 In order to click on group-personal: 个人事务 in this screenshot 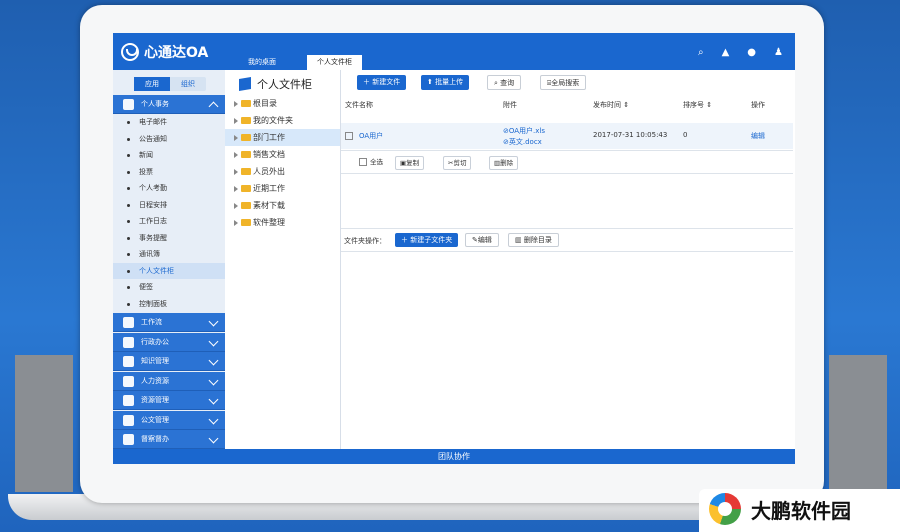, I will do `click(169, 104)`.